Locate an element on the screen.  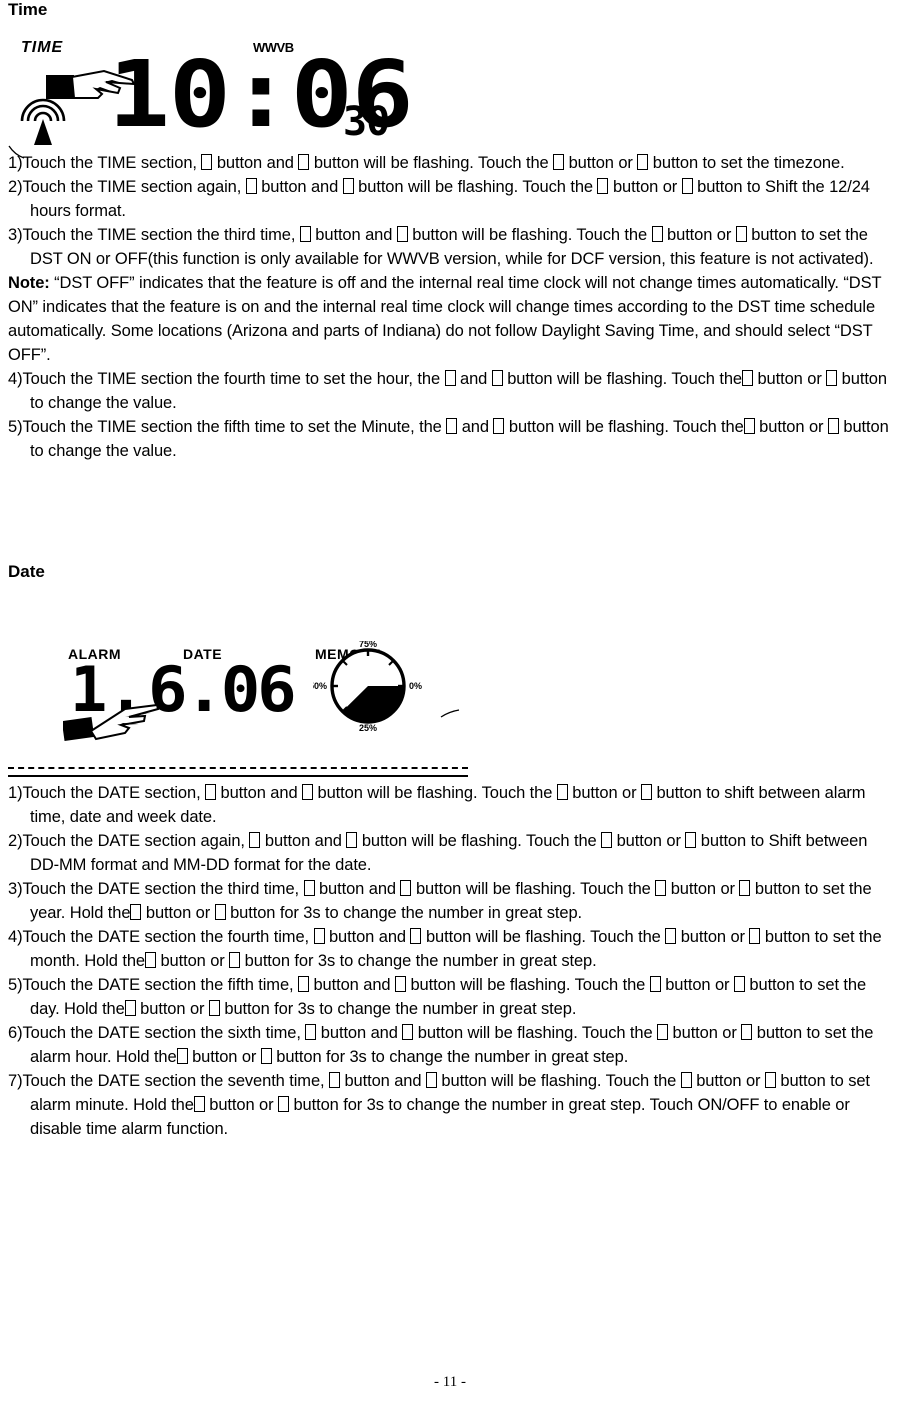
pointing-hand-icon is located at coordinates (91, 84).